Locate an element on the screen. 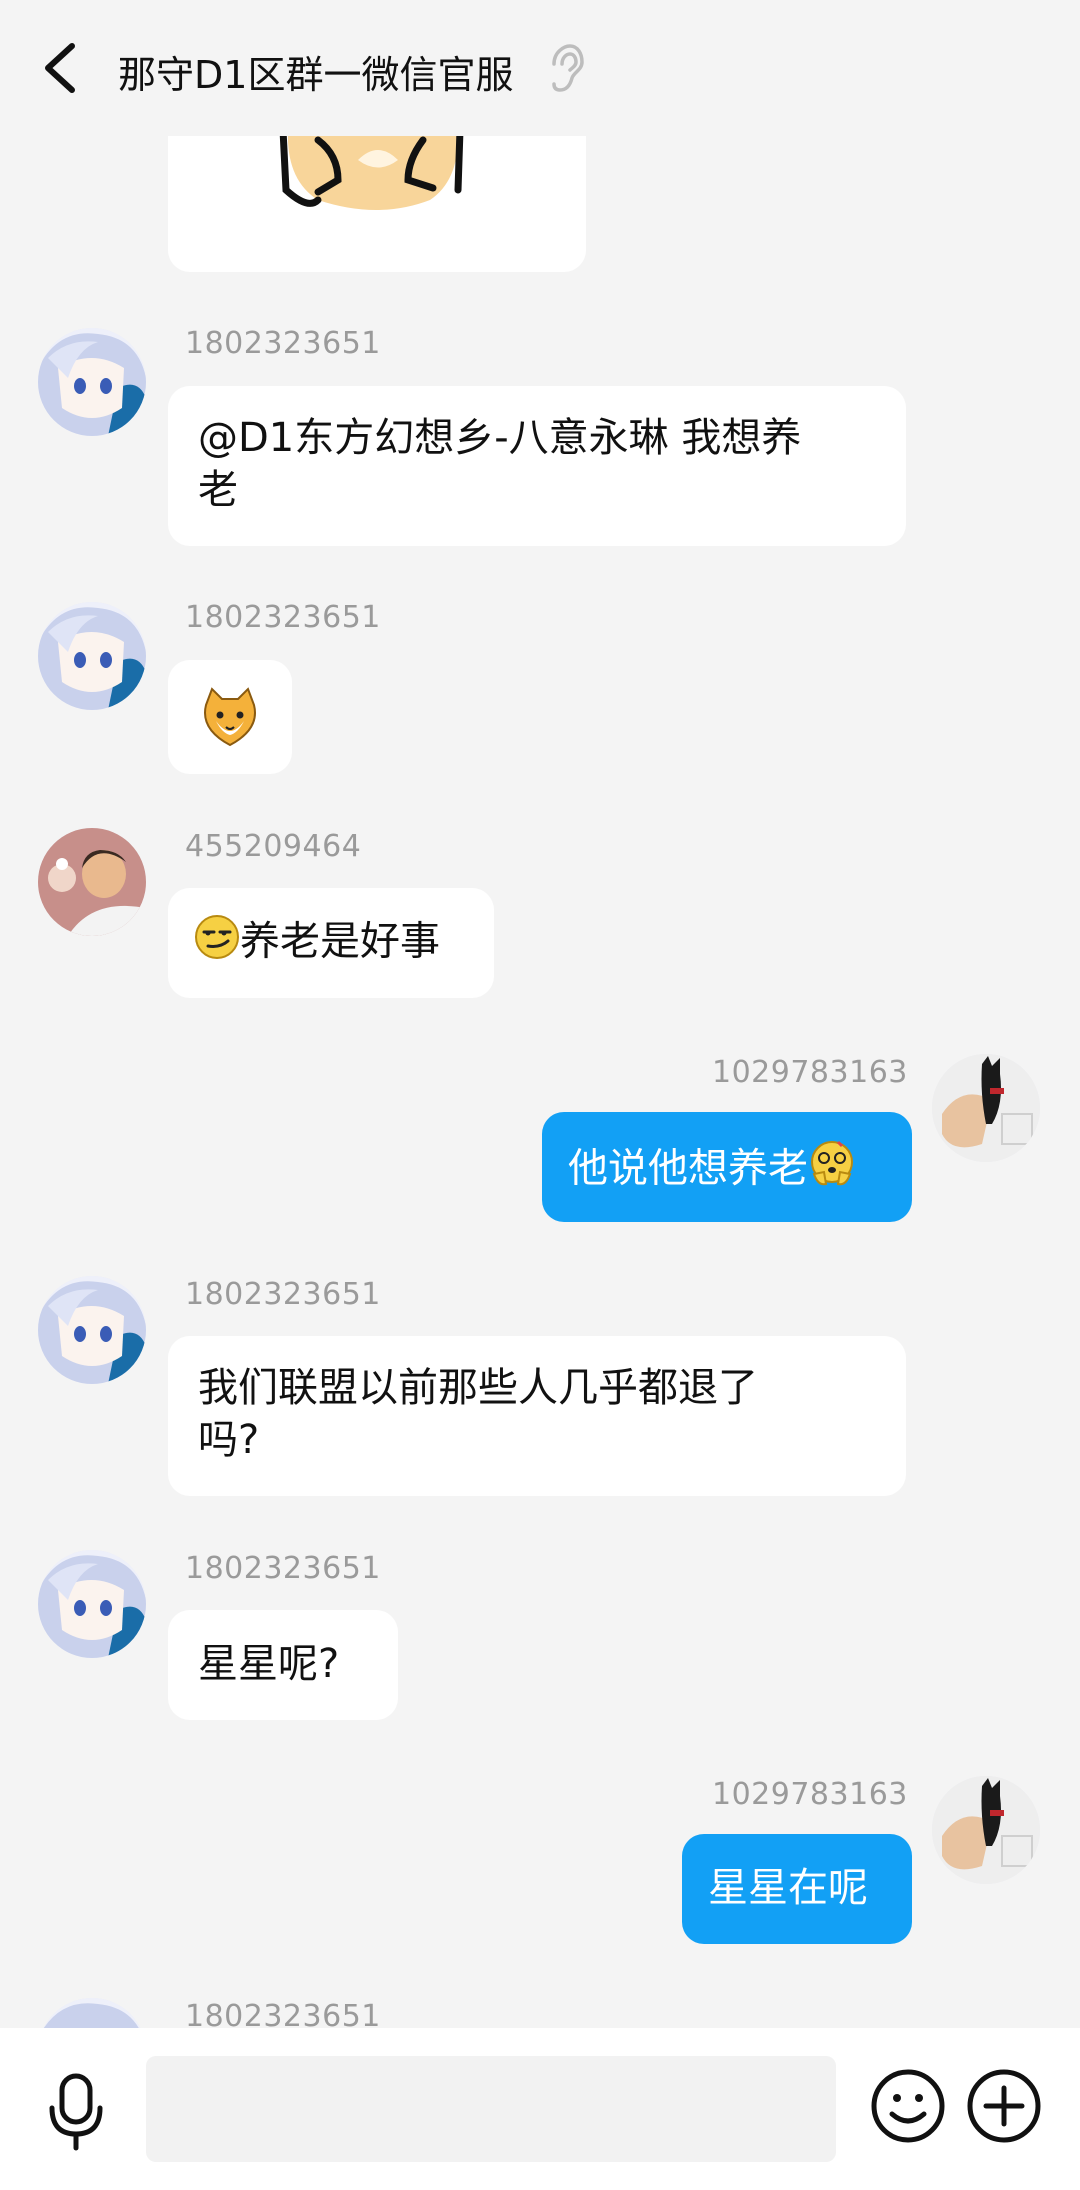 Image resolution: width=1080 pixels, height=2190 pixels. avatar-boy-photo is located at coordinates (92, 882).